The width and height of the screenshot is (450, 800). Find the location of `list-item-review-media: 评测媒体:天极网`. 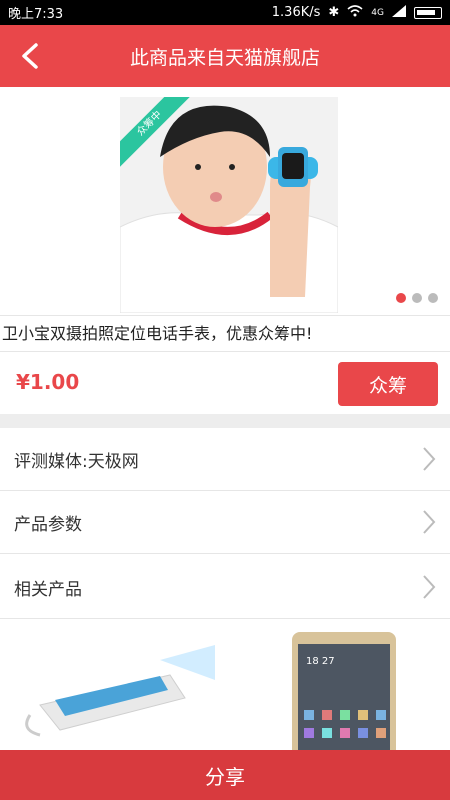

list-item-review-media: 评测媒体:天极网 is located at coordinates (225, 459).